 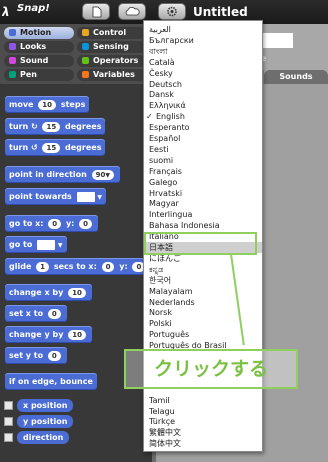 What do you see at coordinates (43, 437) in the screenshot?
I see `reporter-direction: direction` at bounding box center [43, 437].